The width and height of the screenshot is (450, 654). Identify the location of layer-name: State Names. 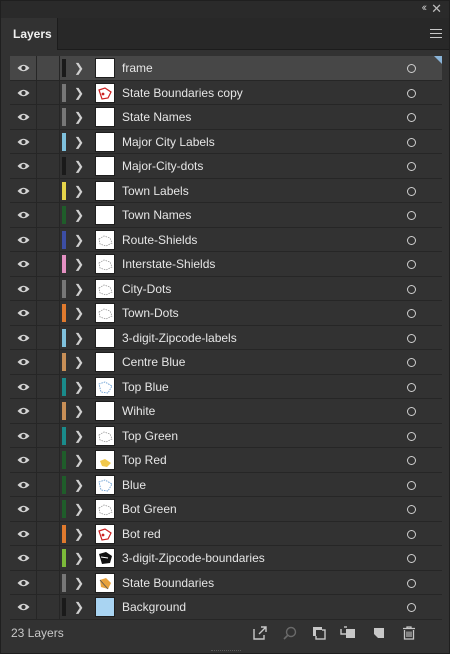
(156, 117).